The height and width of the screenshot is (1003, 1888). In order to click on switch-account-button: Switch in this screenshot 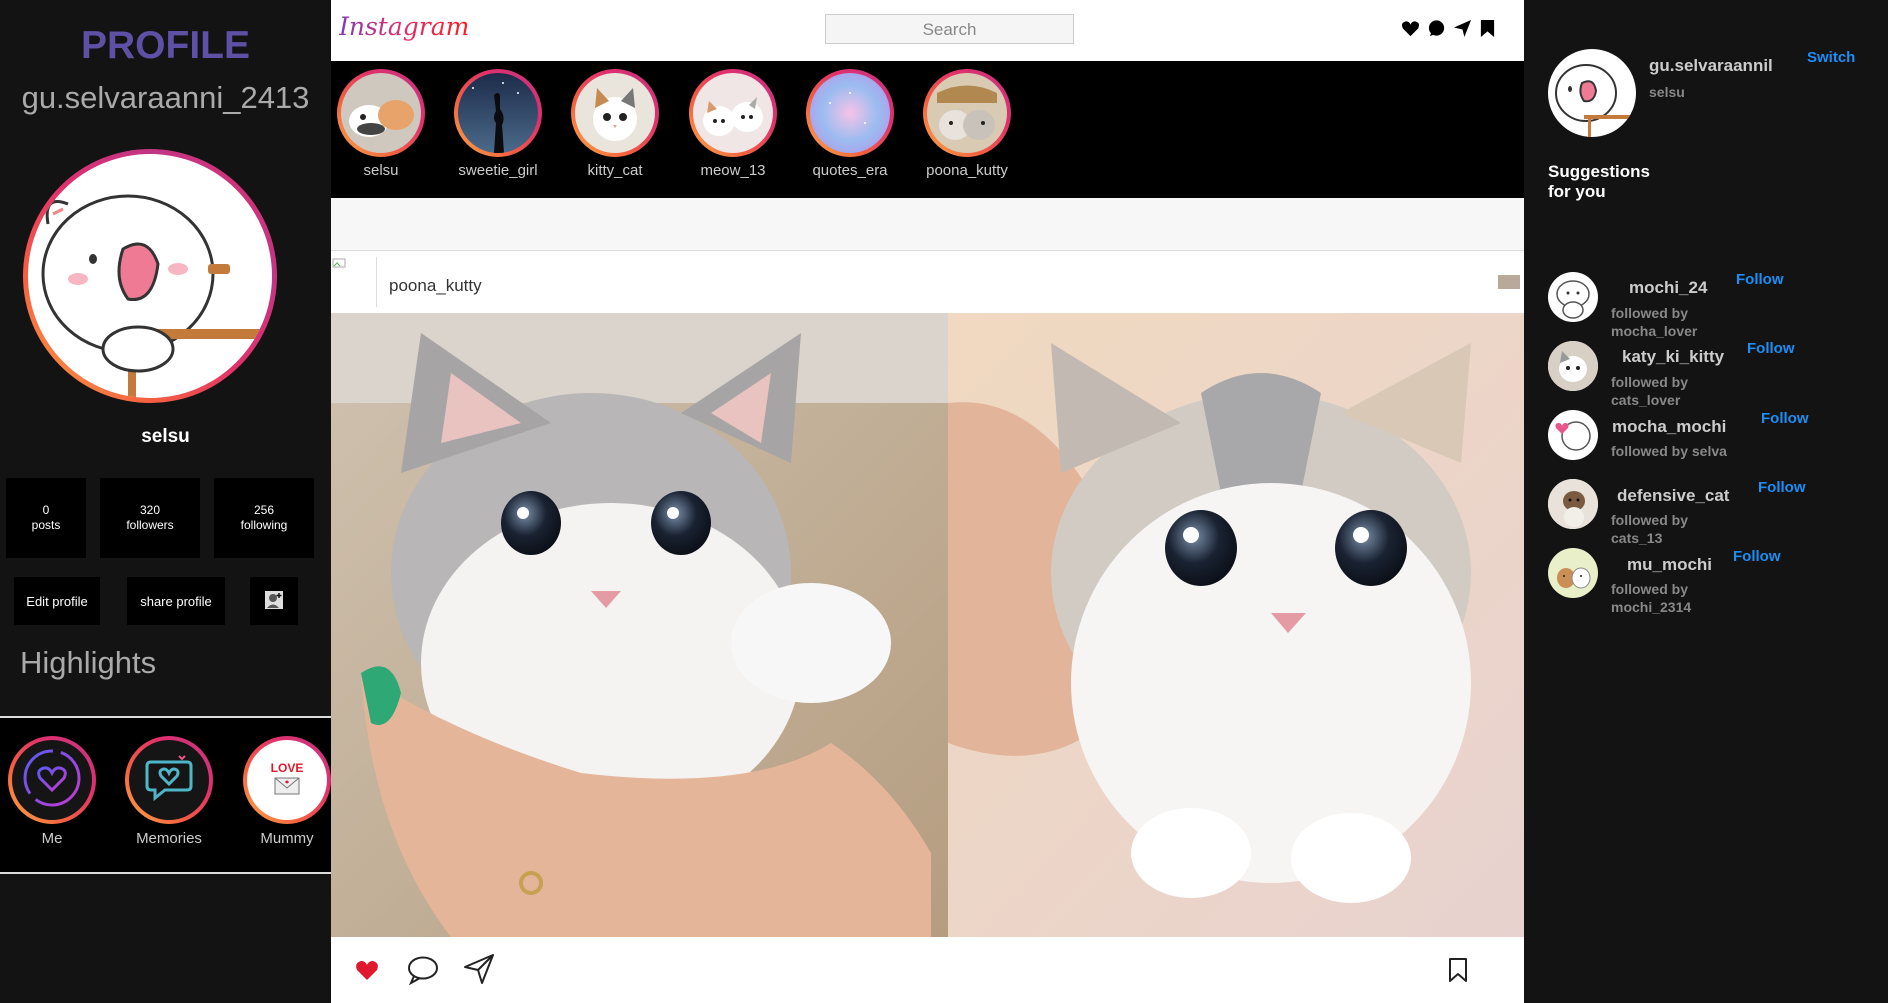, I will do `click(1831, 57)`.